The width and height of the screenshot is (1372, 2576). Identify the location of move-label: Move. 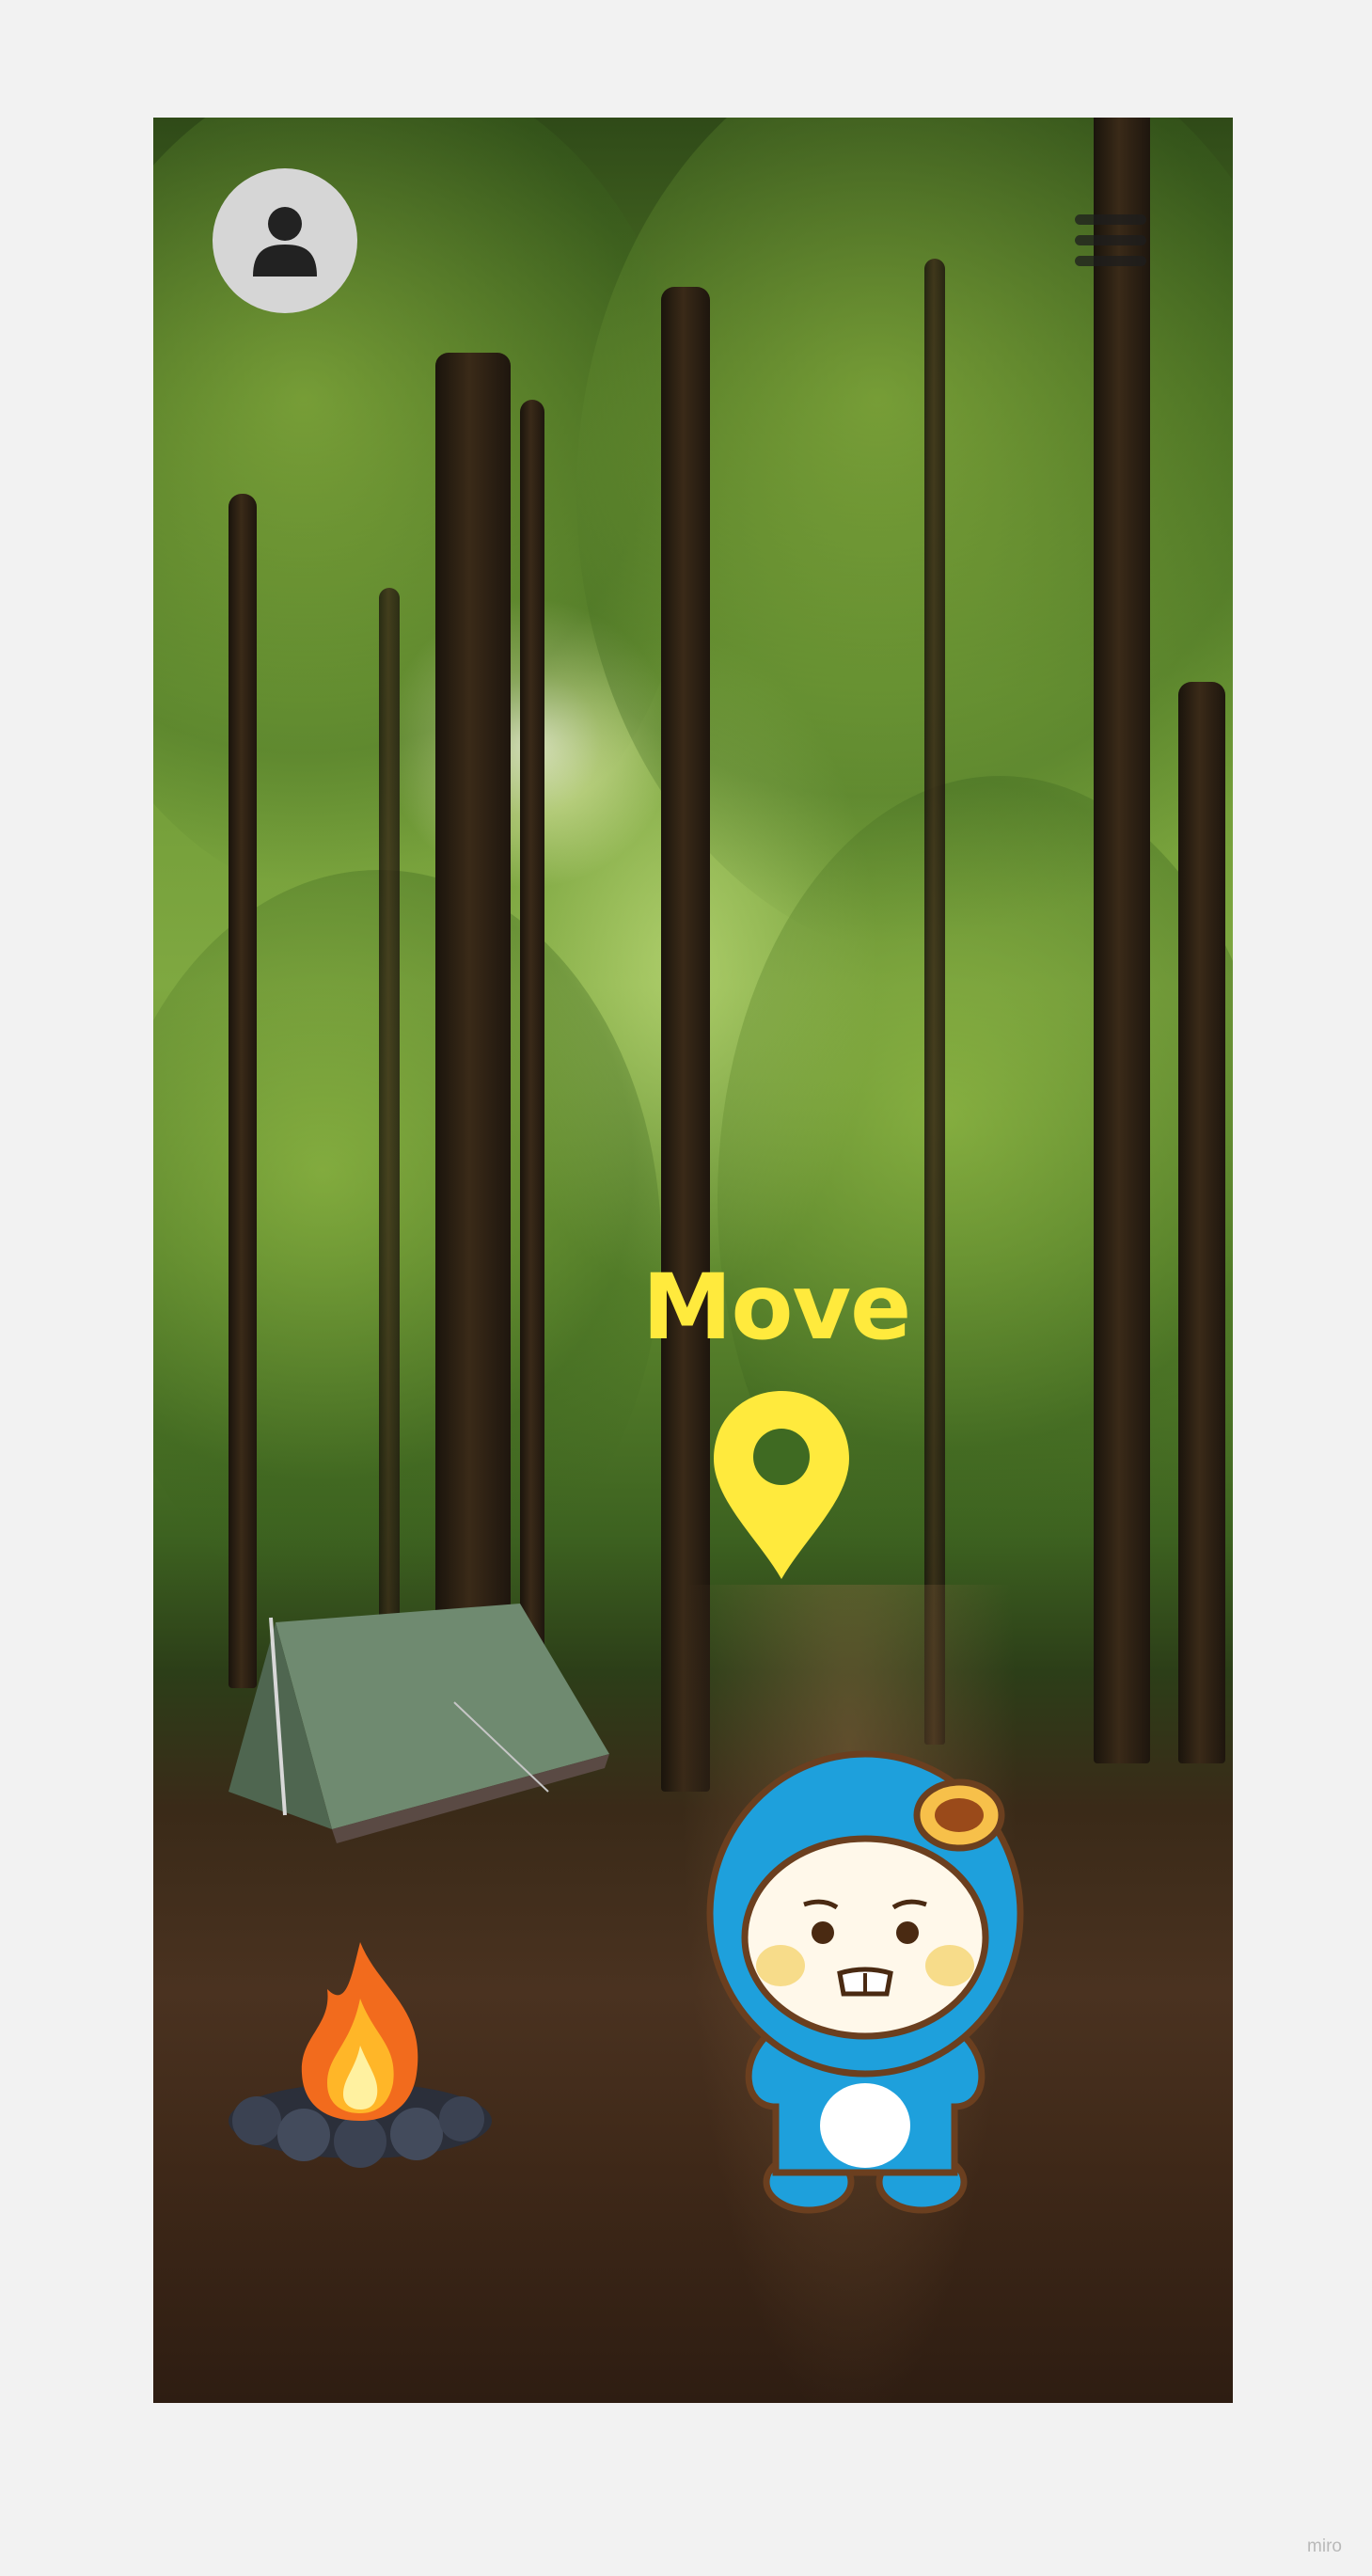
(776, 1307).